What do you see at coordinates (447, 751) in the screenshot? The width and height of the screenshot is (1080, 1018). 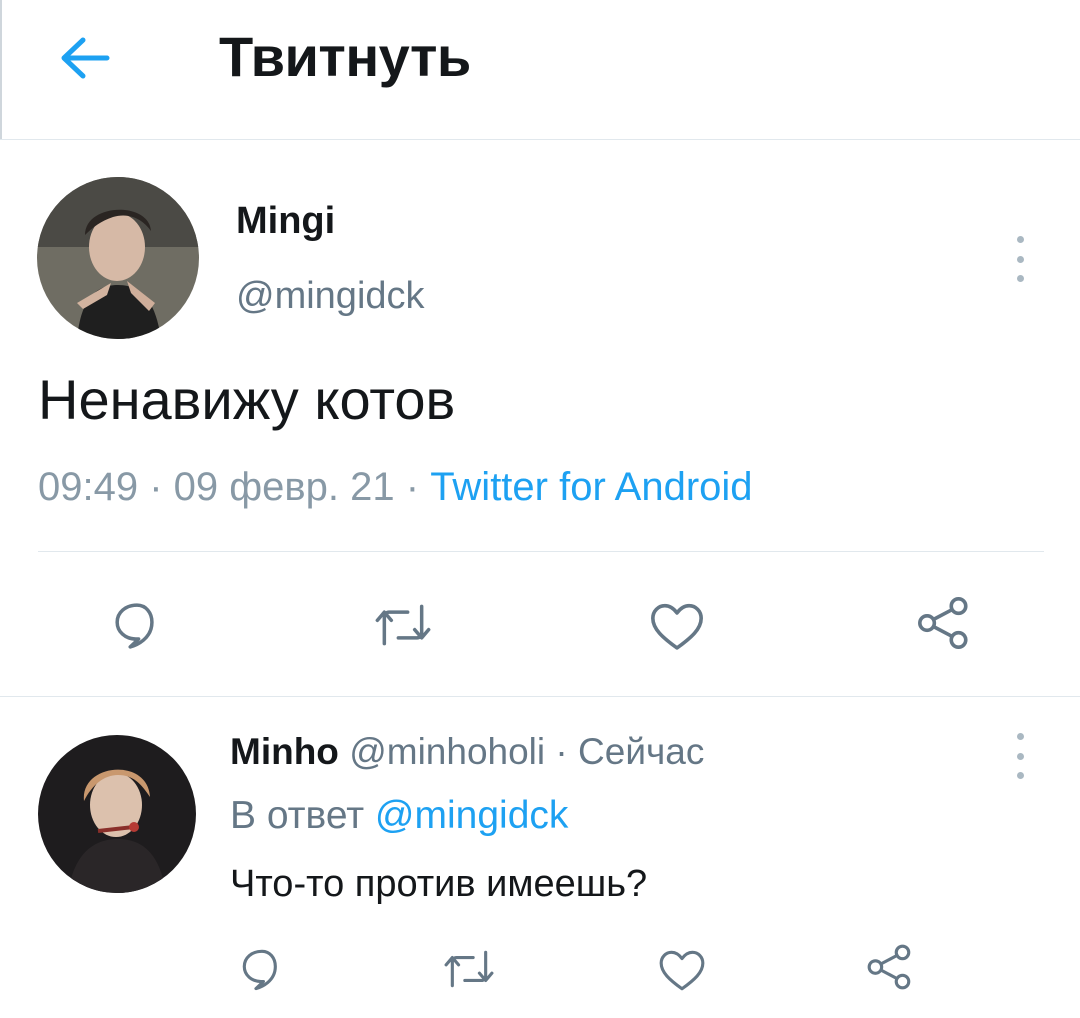 I see `reply-author-handle: @minhoholi` at bounding box center [447, 751].